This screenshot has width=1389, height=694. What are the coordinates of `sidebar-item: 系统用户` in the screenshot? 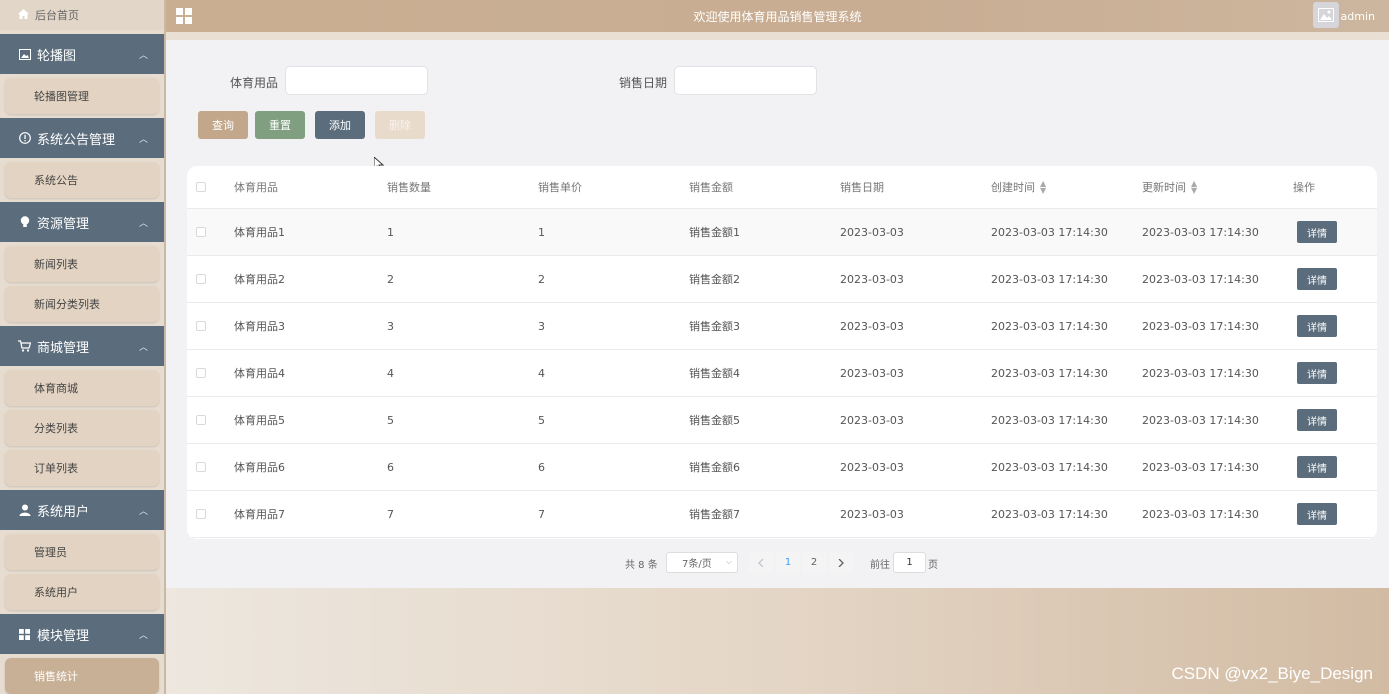 It's located at (82, 592).